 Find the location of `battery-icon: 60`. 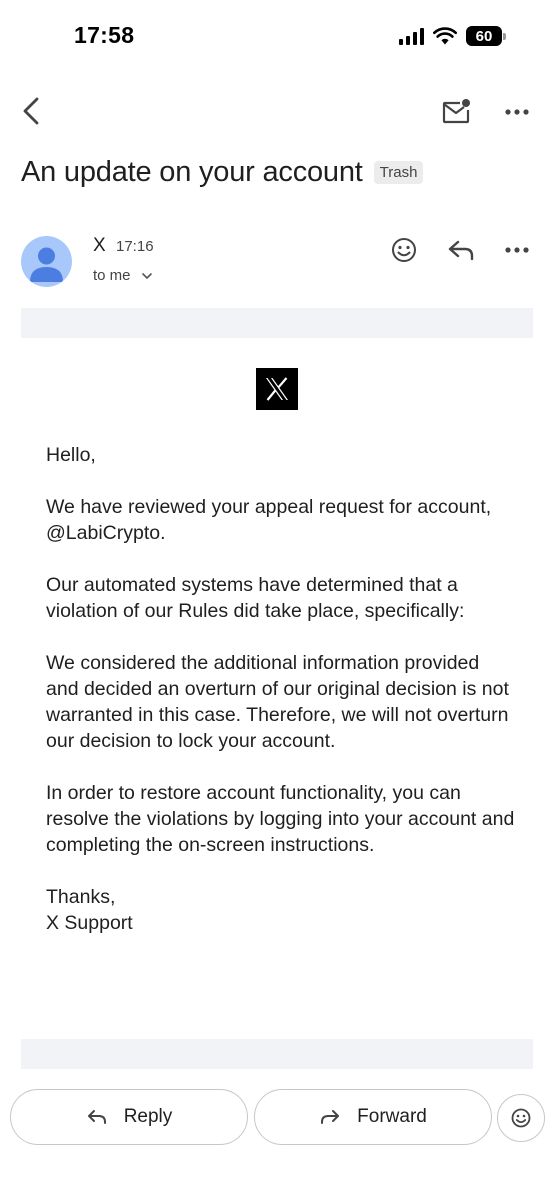

battery-icon: 60 is located at coordinates (486, 36).